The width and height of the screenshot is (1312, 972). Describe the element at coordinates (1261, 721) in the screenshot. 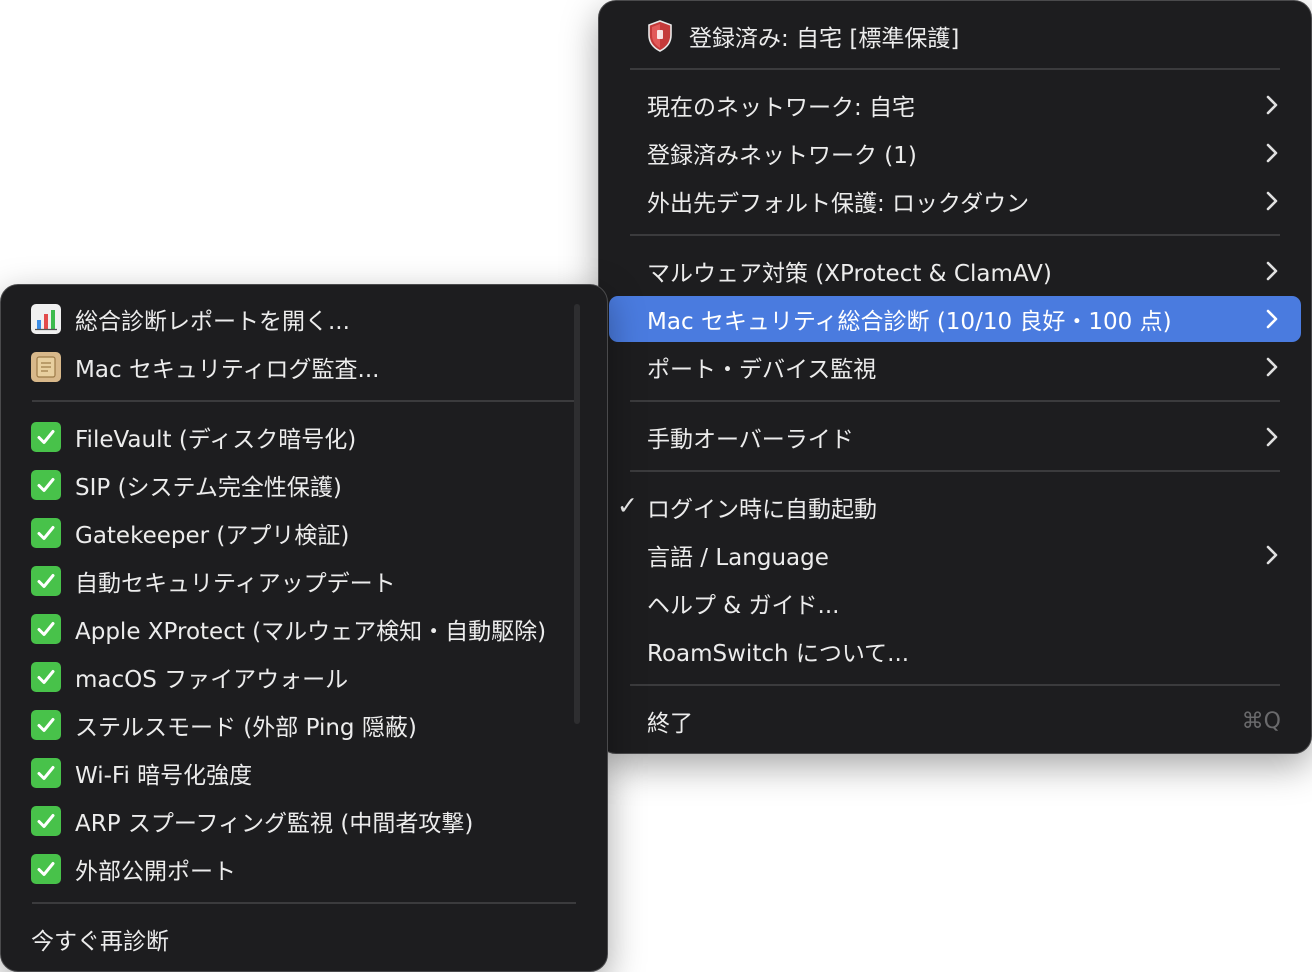

I see `keyboard-shortcut: ⌘Q` at that location.